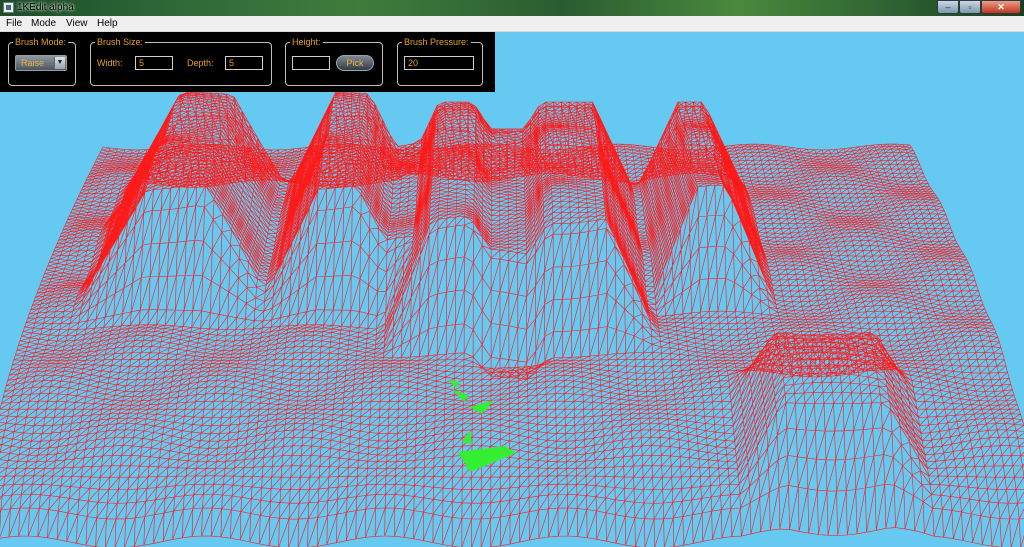 The height and width of the screenshot is (547, 1024). What do you see at coordinates (1001, 7) in the screenshot?
I see `close-button: ✕` at bounding box center [1001, 7].